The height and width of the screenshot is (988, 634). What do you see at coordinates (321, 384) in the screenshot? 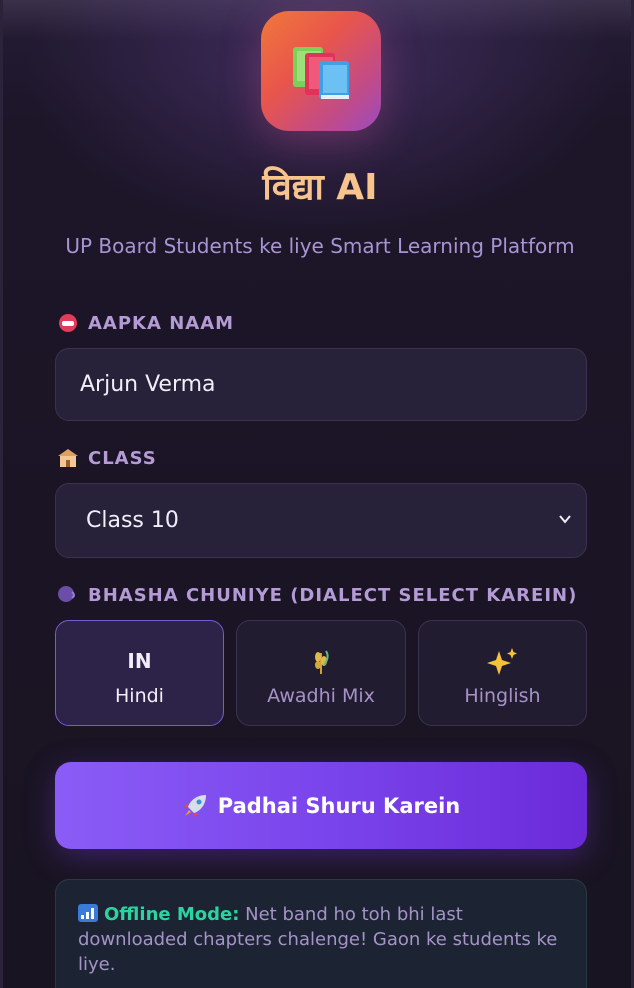
I see `name-field: Arjun Verma` at bounding box center [321, 384].